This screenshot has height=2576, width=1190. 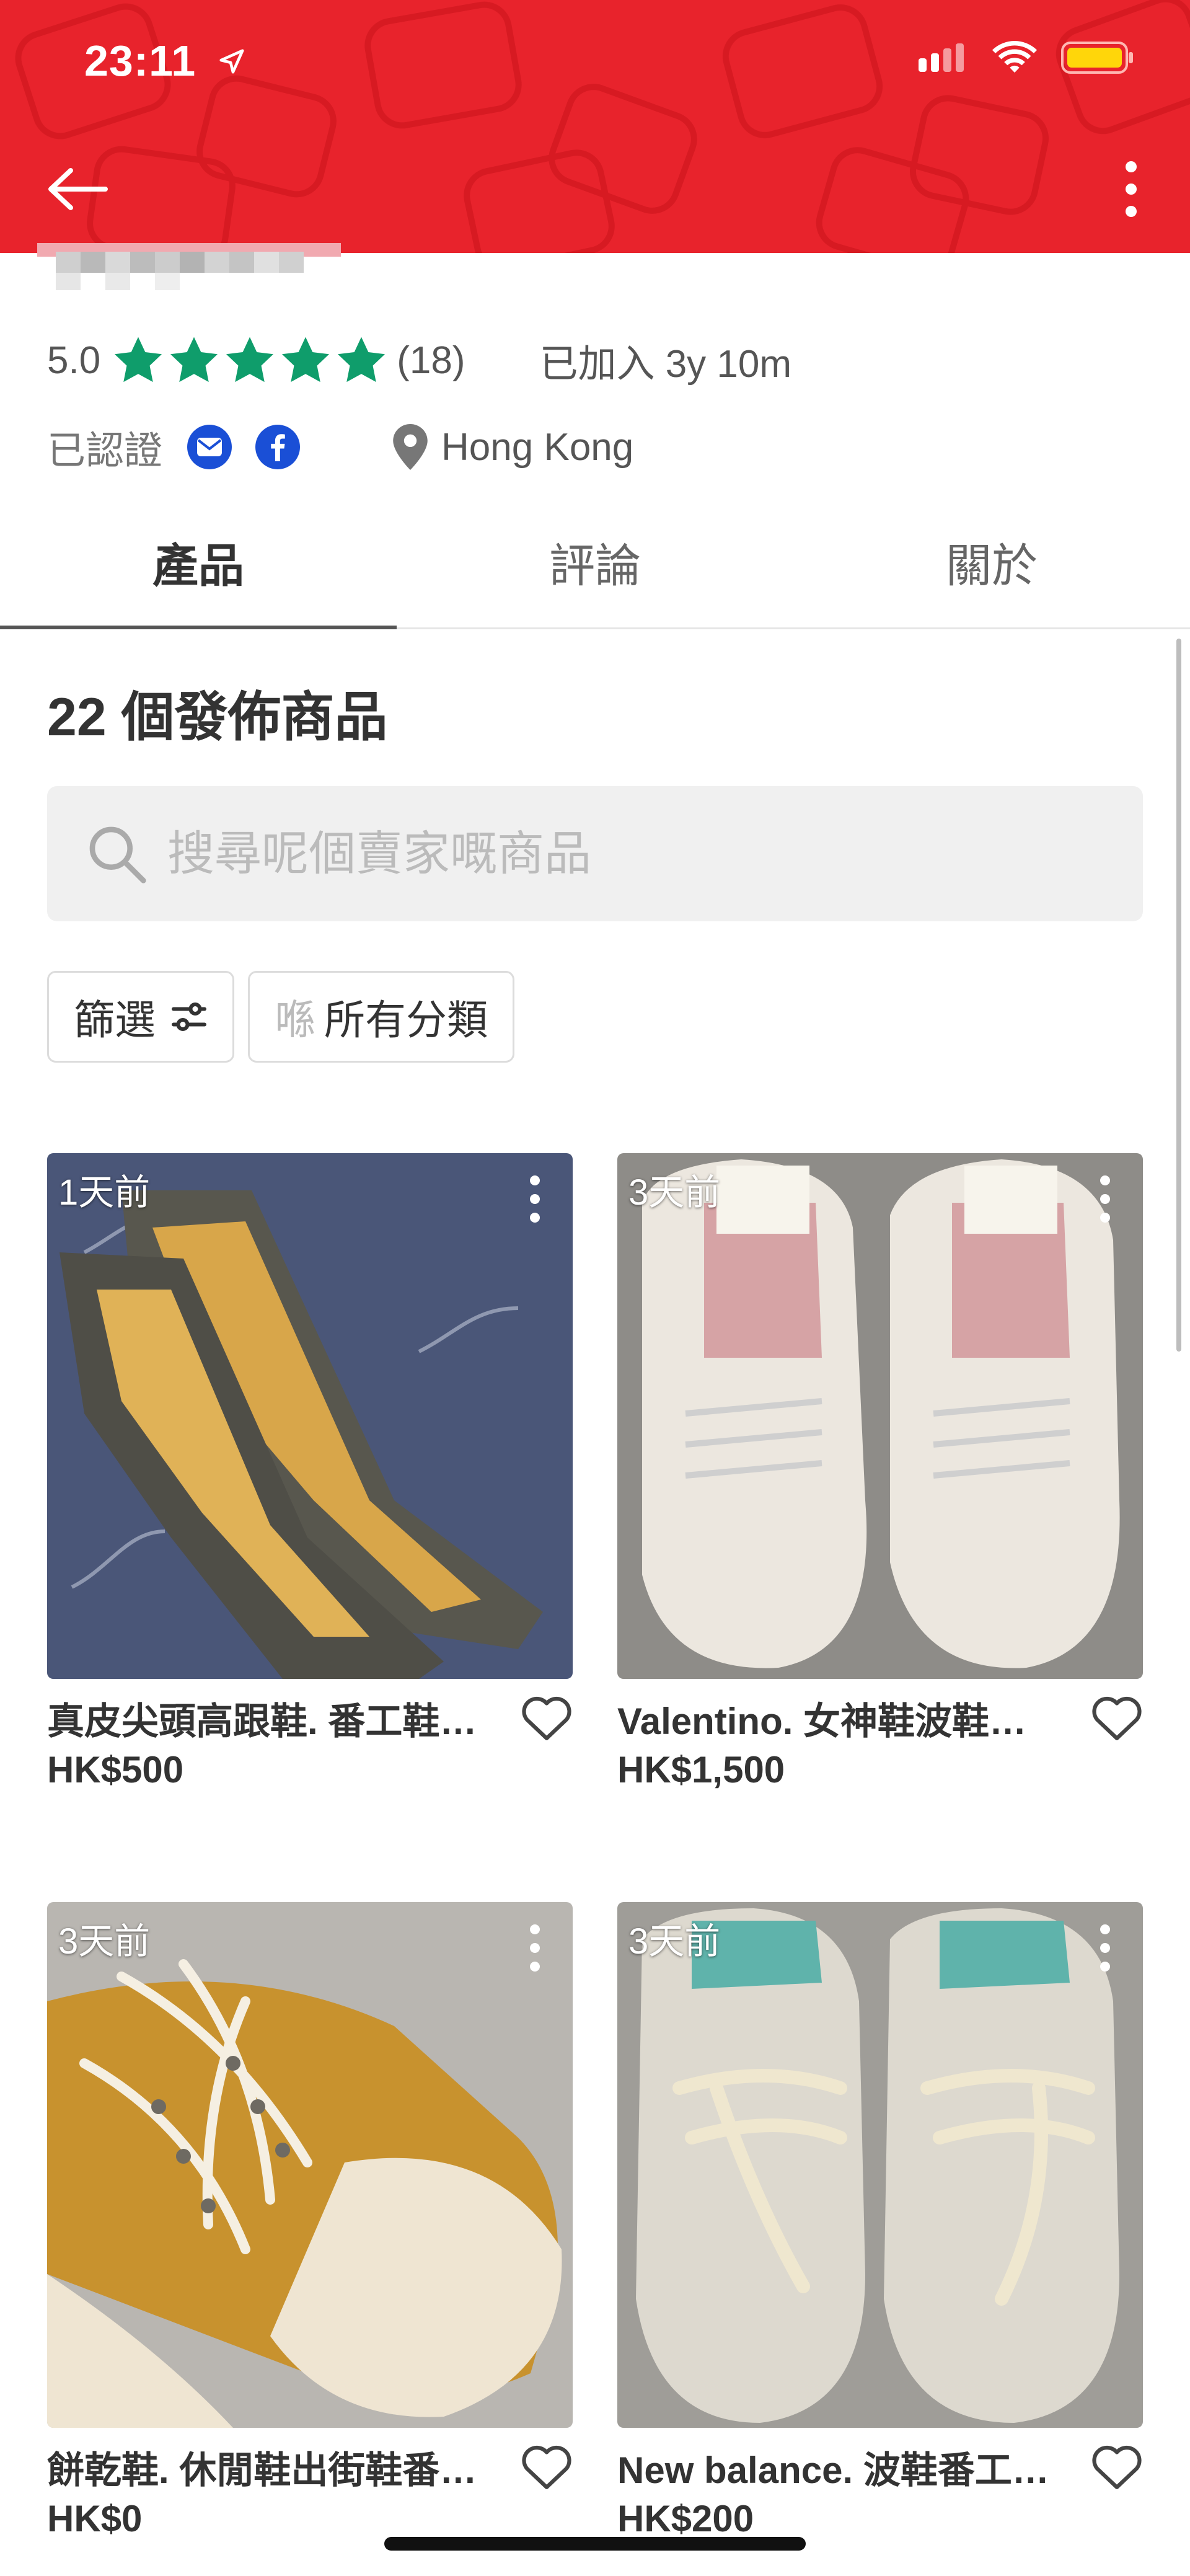 What do you see at coordinates (991, 561) in the screenshot?
I see `tab-about: 關於` at bounding box center [991, 561].